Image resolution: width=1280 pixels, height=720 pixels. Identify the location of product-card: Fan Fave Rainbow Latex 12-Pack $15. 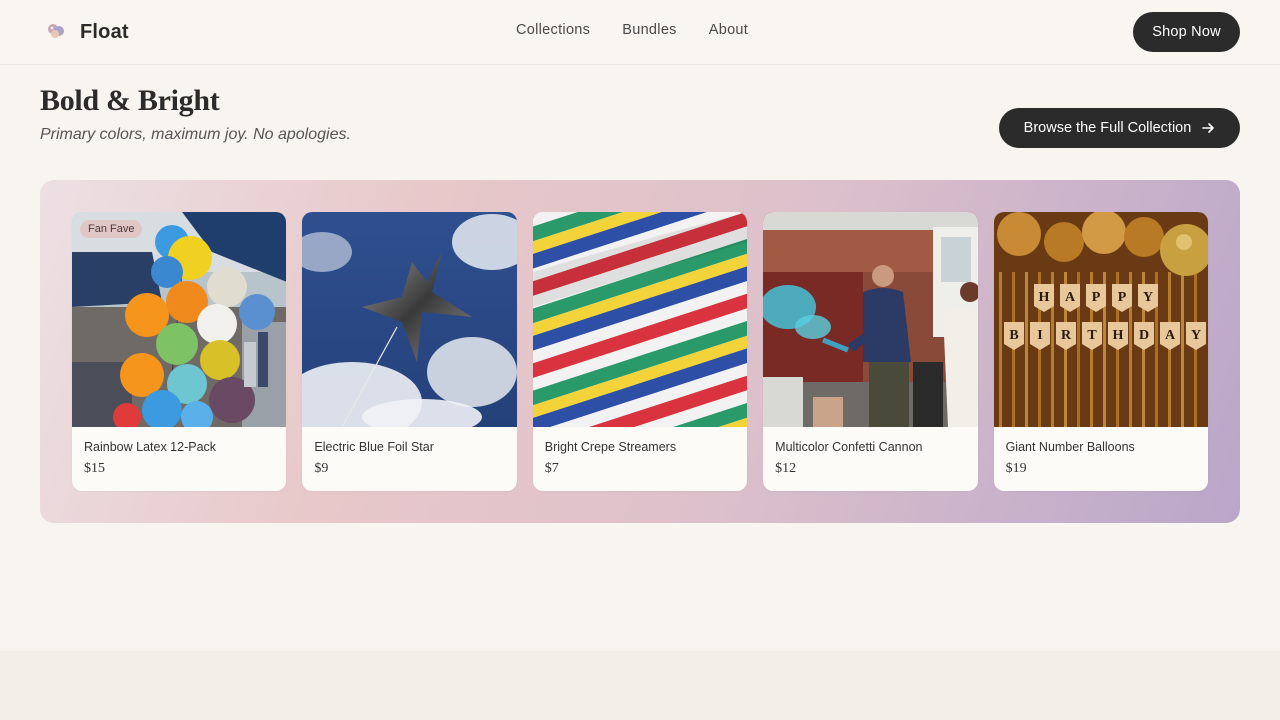
(179, 351).